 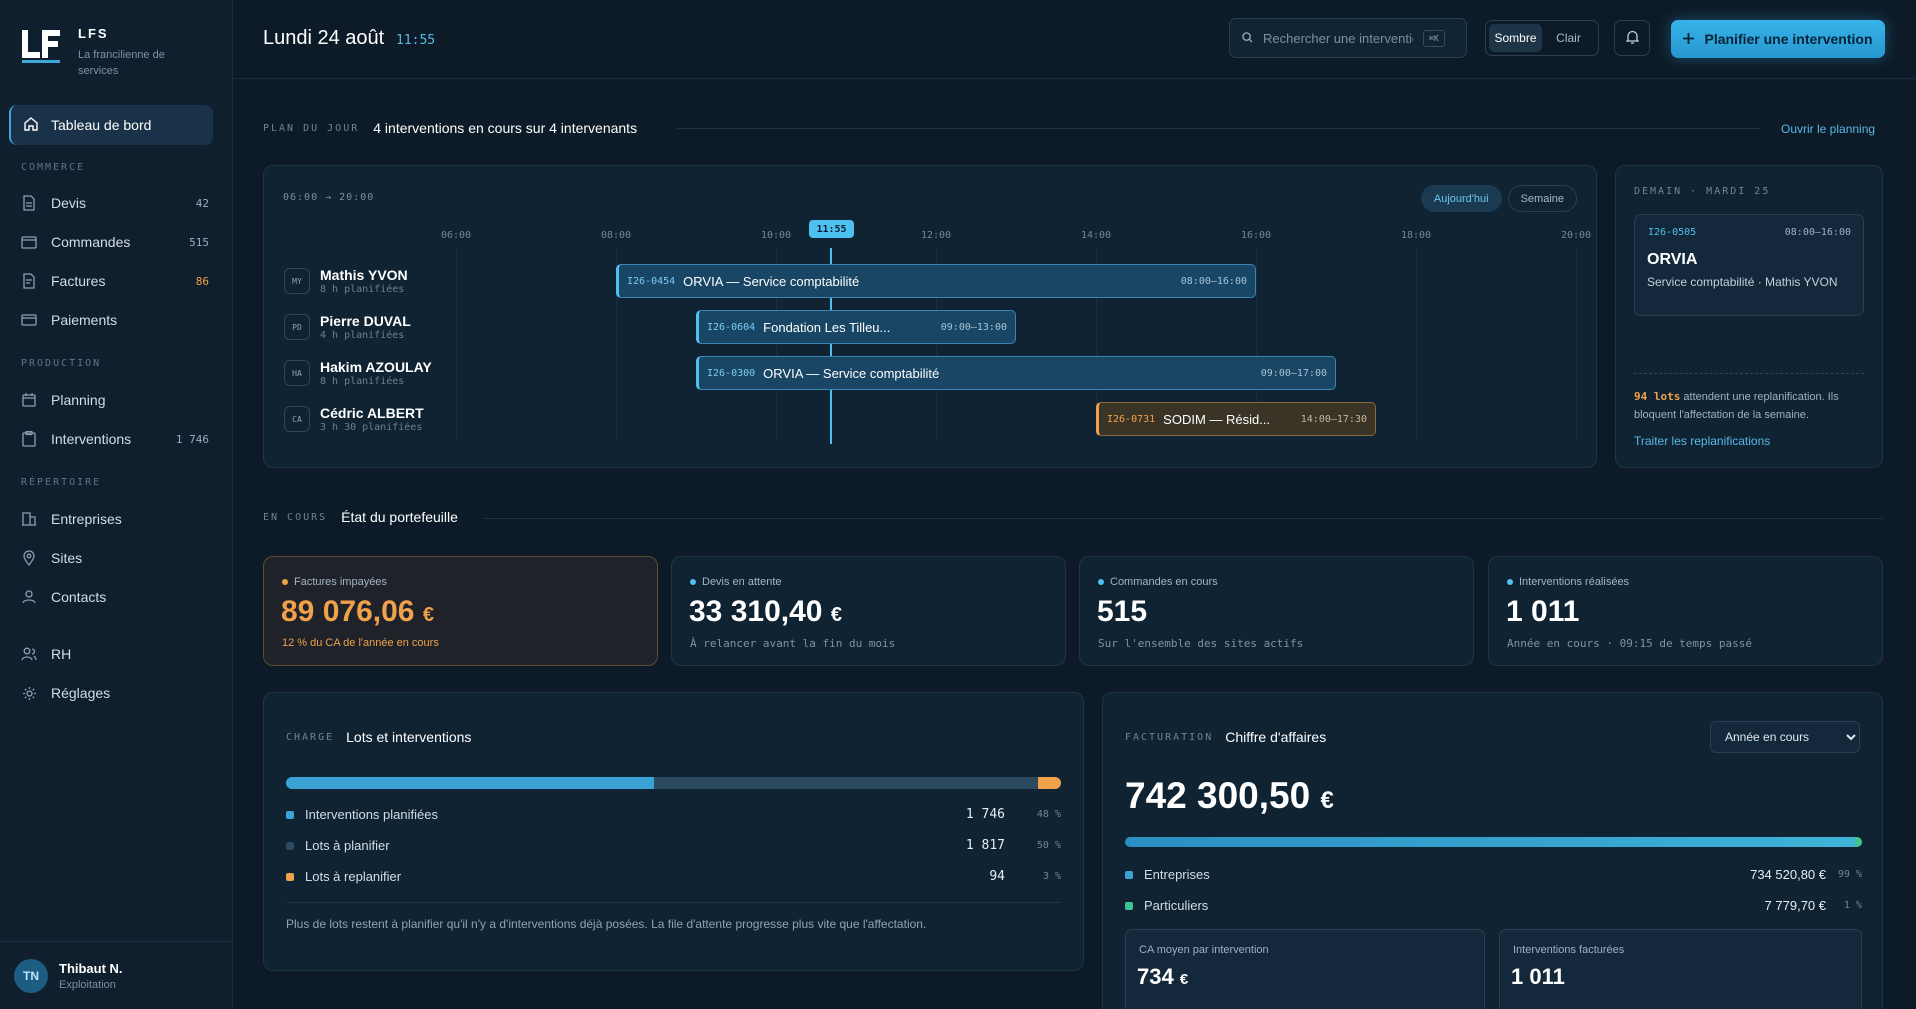 I want to click on theme-toggle: Sombre Clair, so click(x=1542, y=38).